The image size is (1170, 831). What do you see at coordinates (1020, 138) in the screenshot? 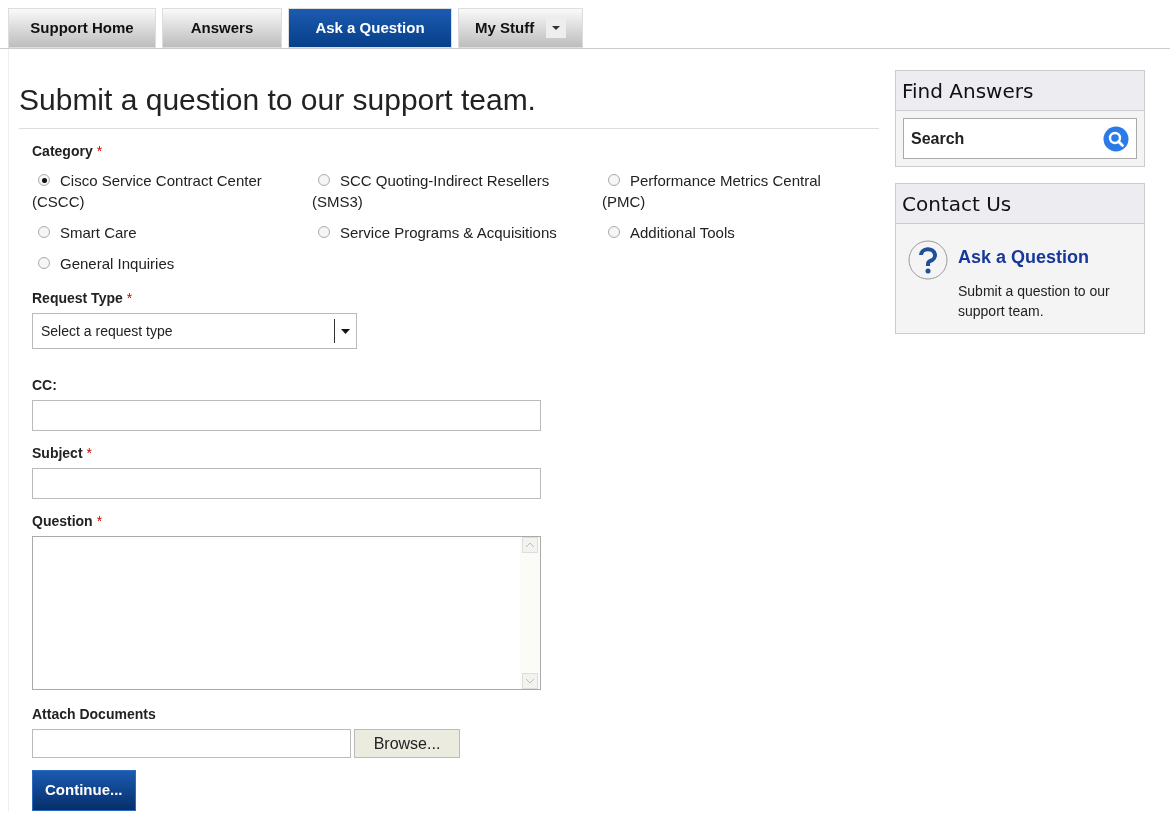
I see `search-field: Search` at bounding box center [1020, 138].